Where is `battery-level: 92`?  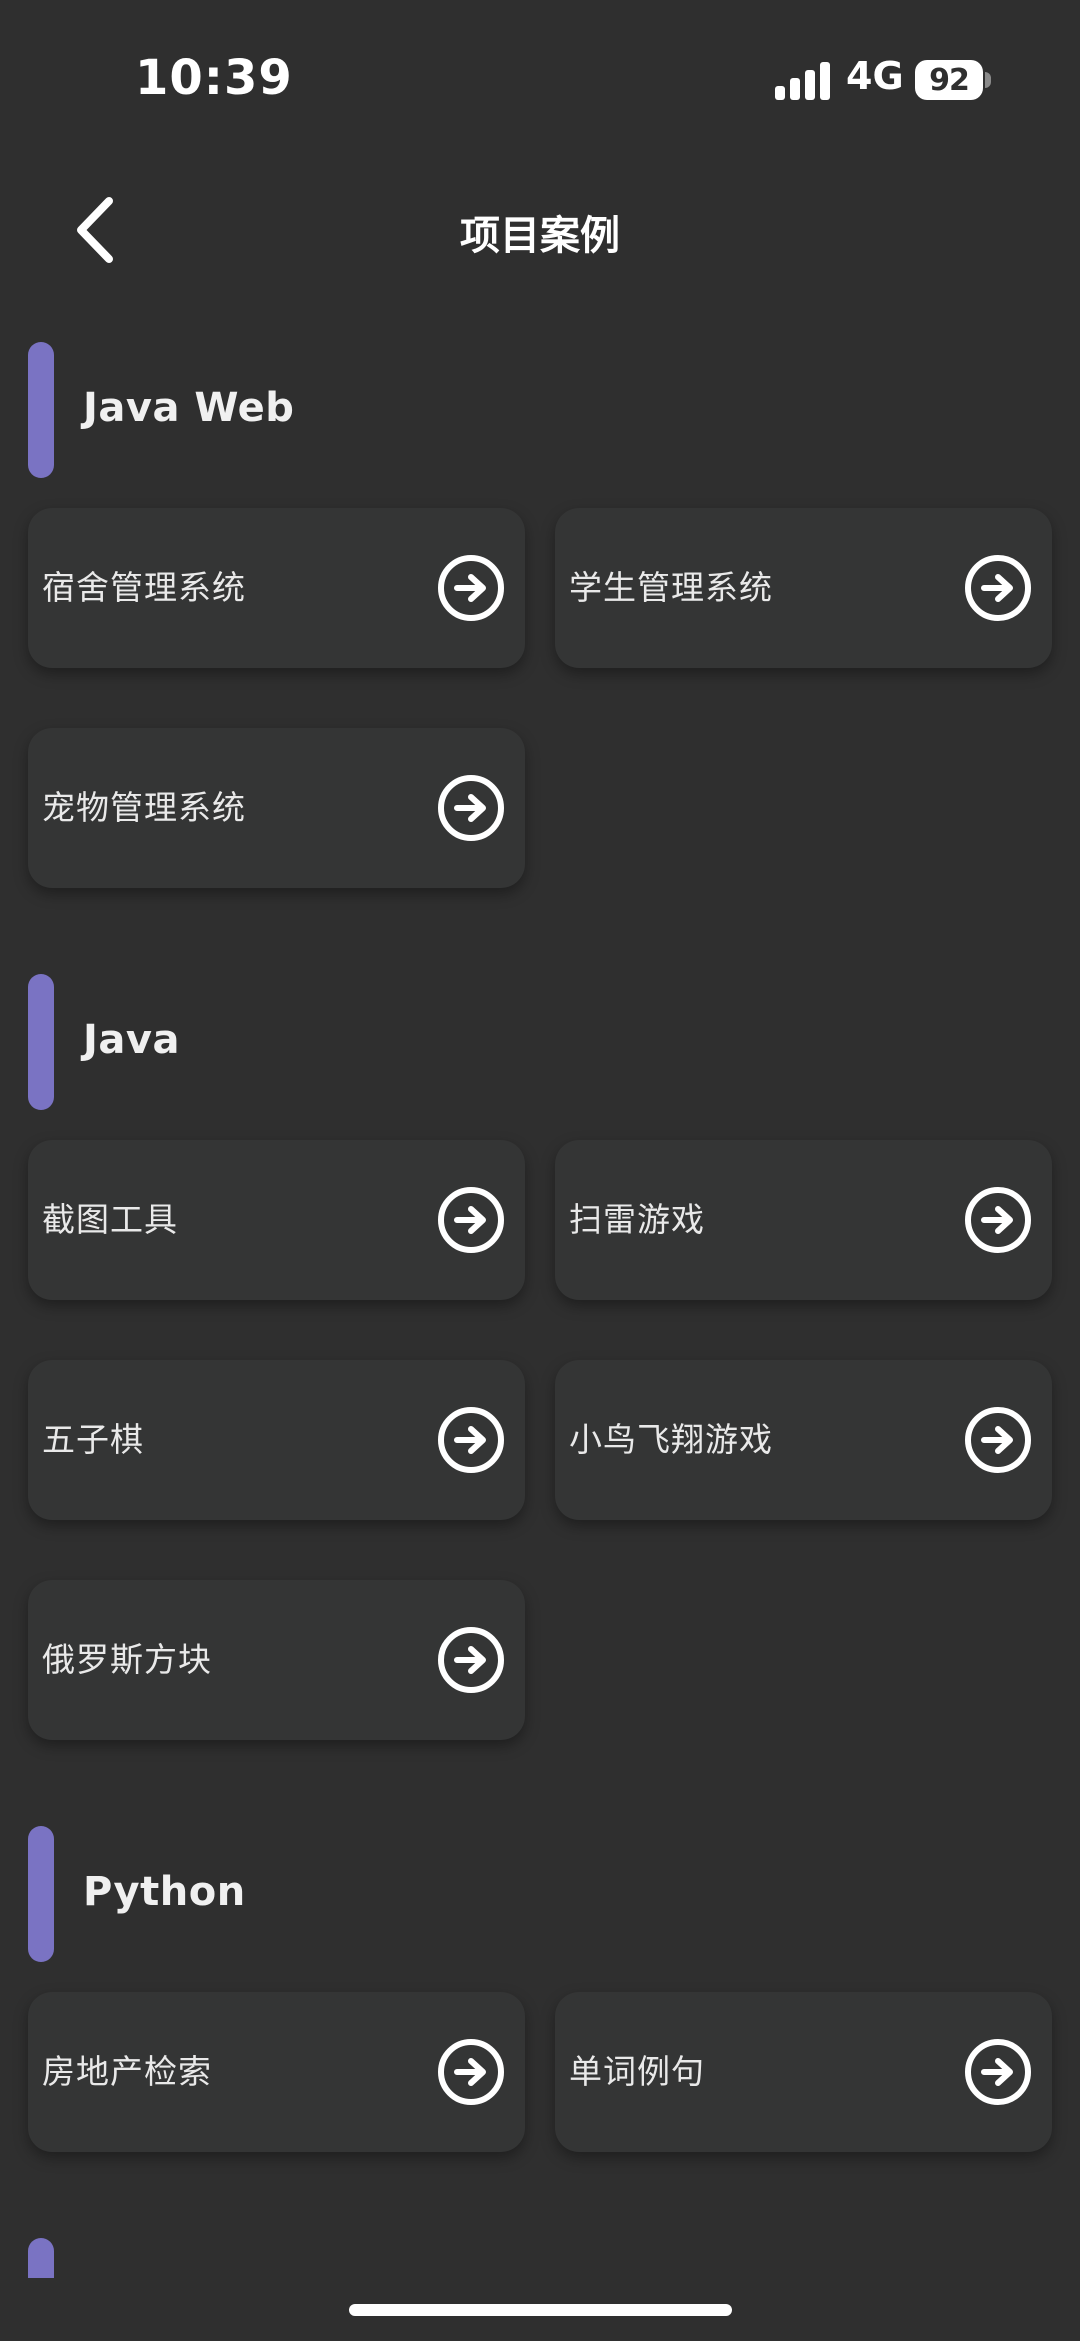 battery-level: 92 is located at coordinates (949, 80).